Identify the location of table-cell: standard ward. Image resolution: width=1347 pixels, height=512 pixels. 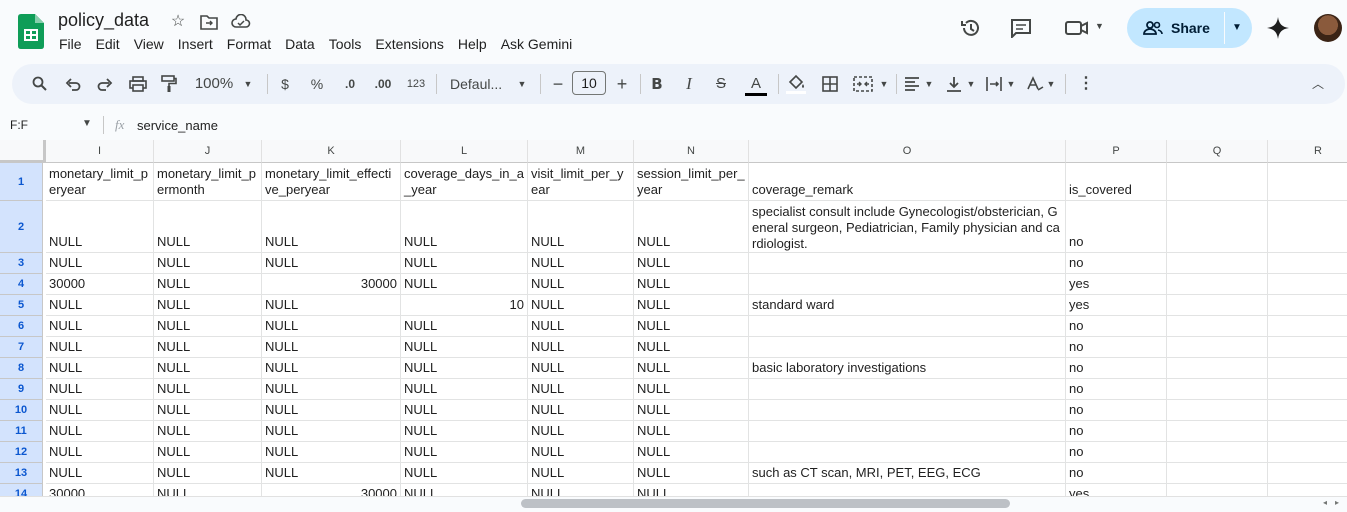
(907, 305).